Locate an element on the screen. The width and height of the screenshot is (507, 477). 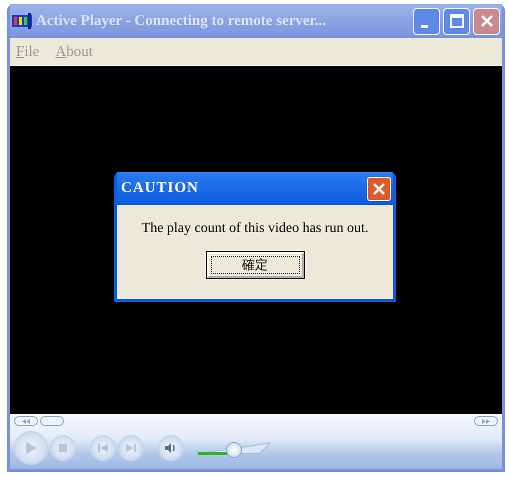
rewind-icon is located at coordinates (26, 421).